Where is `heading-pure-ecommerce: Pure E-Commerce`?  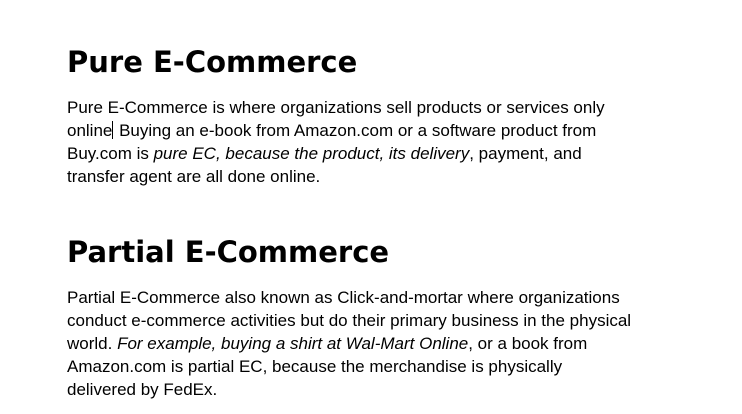
heading-pure-ecommerce: Pure E-Commerce is located at coordinates (212, 62).